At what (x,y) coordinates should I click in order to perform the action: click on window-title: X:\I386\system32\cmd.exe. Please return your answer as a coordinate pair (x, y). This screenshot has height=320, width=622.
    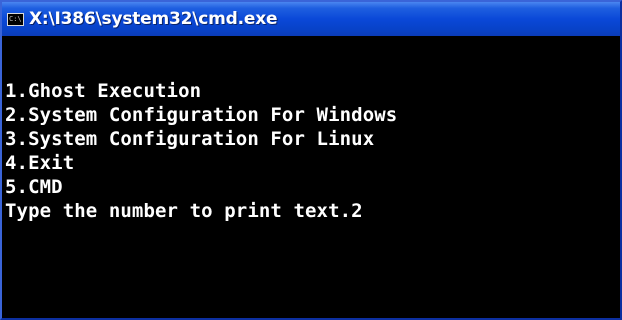
    Looking at the image, I should click on (153, 19).